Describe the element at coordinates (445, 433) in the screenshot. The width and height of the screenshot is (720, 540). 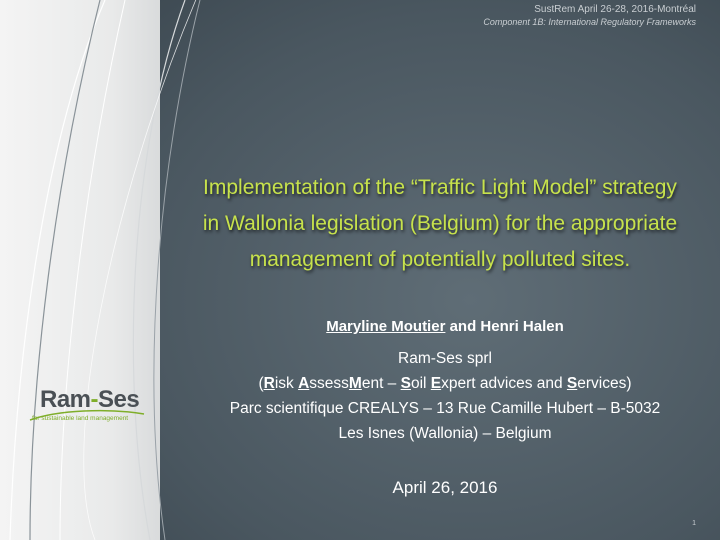
I see `address-line-2: Les Isnes (Wallonia) – Belgium` at that location.